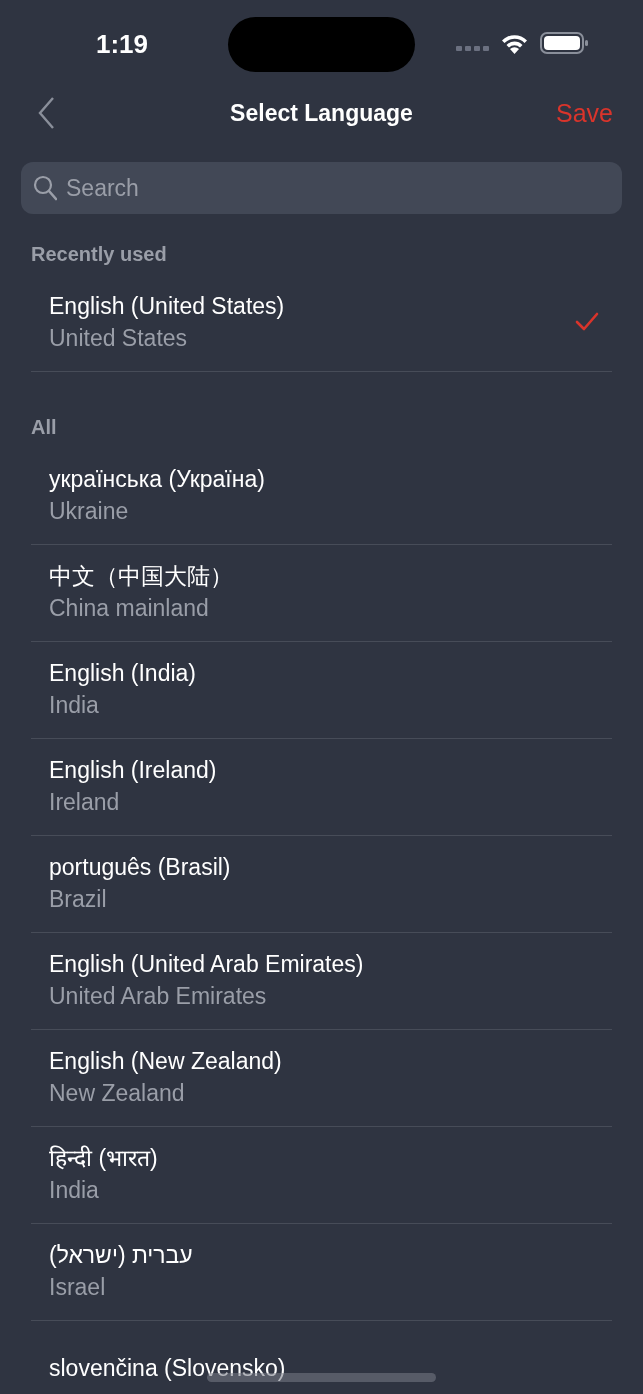 Image resolution: width=643 pixels, height=1394 pixels. Describe the element at coordinates (321, 496) in the screenshot. I see `language-item: українська (Україна) Ukraine` at that location.